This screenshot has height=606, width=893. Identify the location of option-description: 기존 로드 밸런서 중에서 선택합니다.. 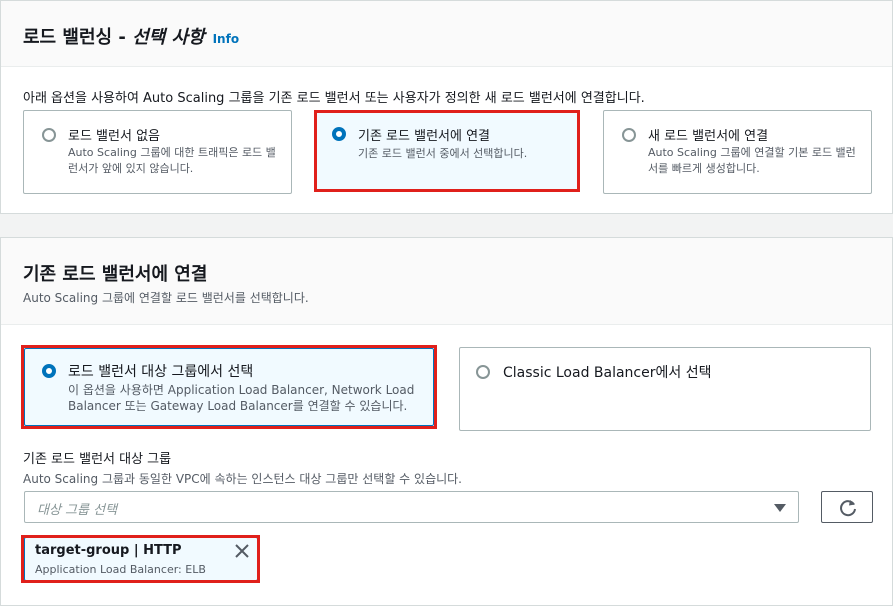
(443, 153).